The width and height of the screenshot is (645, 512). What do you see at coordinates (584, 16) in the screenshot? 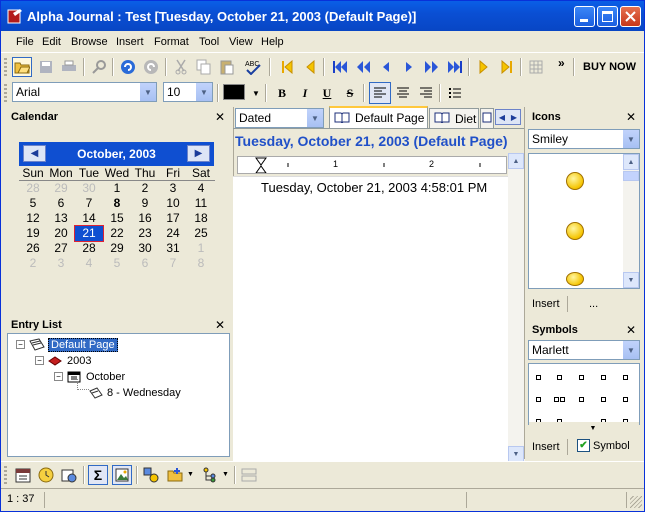
I see `minimize-button` at bounding box center [584, 16].